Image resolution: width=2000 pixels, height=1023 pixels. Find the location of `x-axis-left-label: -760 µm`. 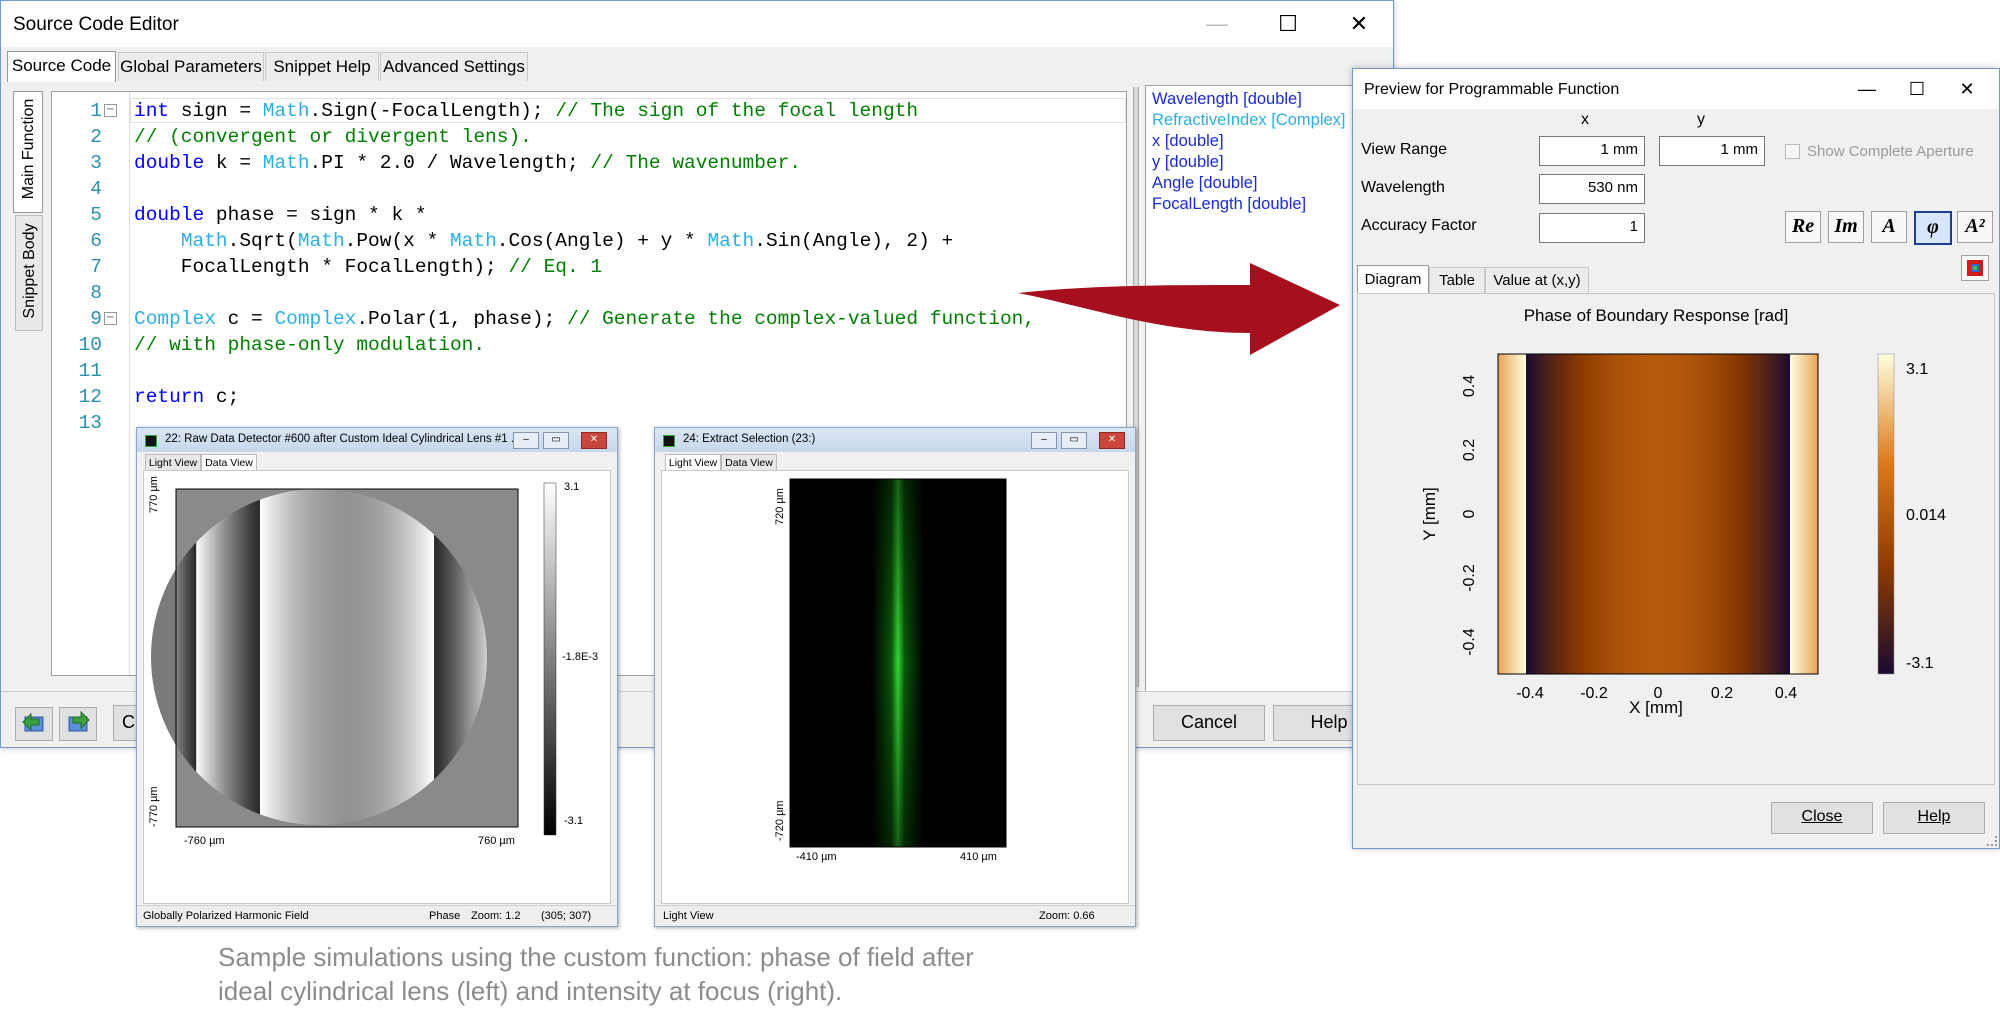

x-axis-left-label: -760 µm is located at coordinates (204, 841).